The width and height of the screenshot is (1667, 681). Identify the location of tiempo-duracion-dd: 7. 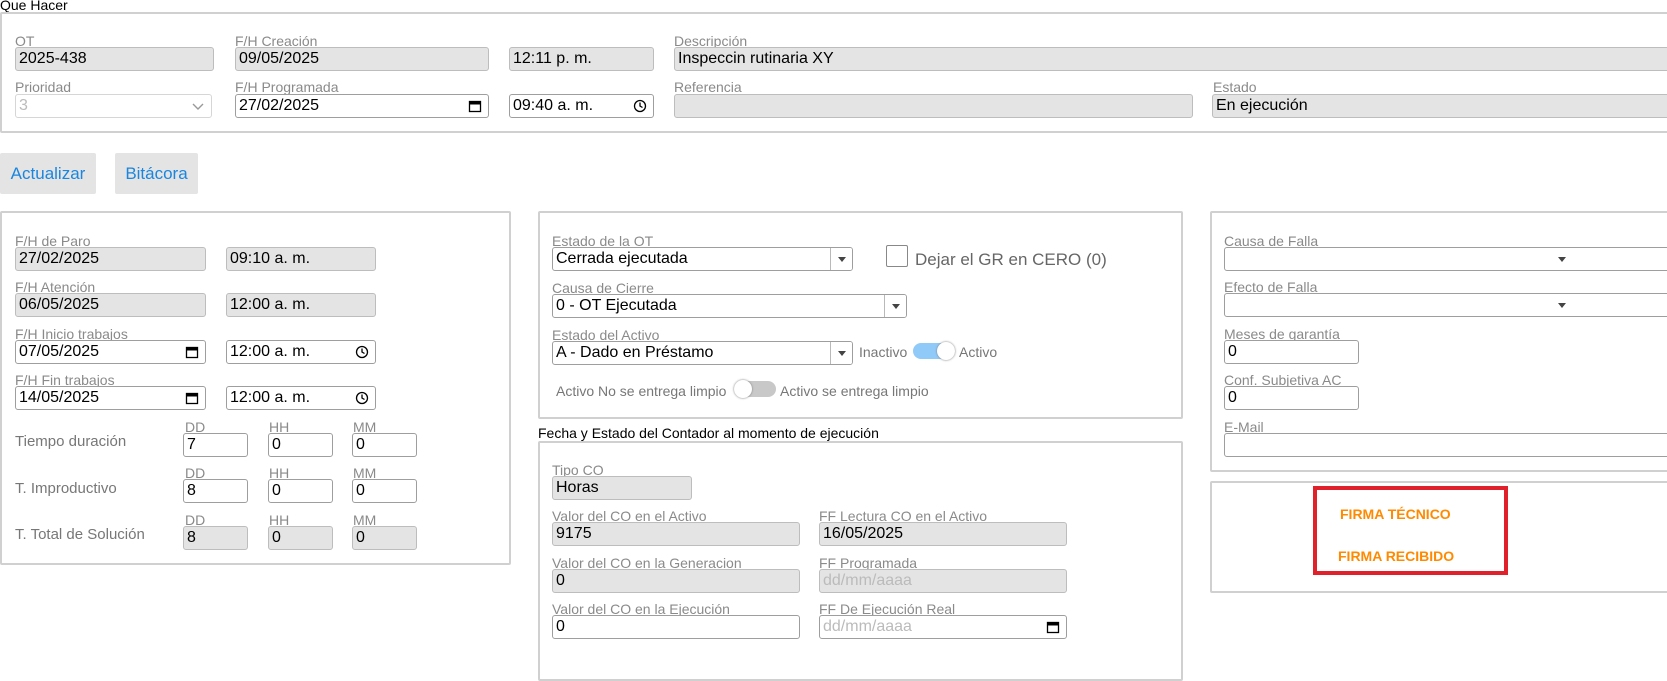
(215, 445).